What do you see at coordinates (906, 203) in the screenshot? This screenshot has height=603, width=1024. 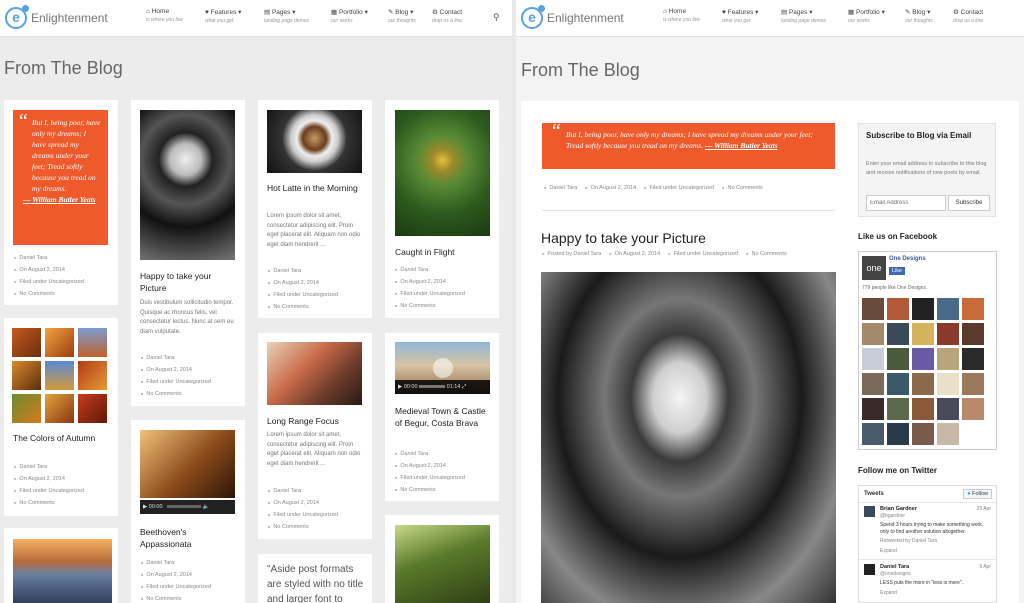 I see `email-input` at bounding box center [906, 203].